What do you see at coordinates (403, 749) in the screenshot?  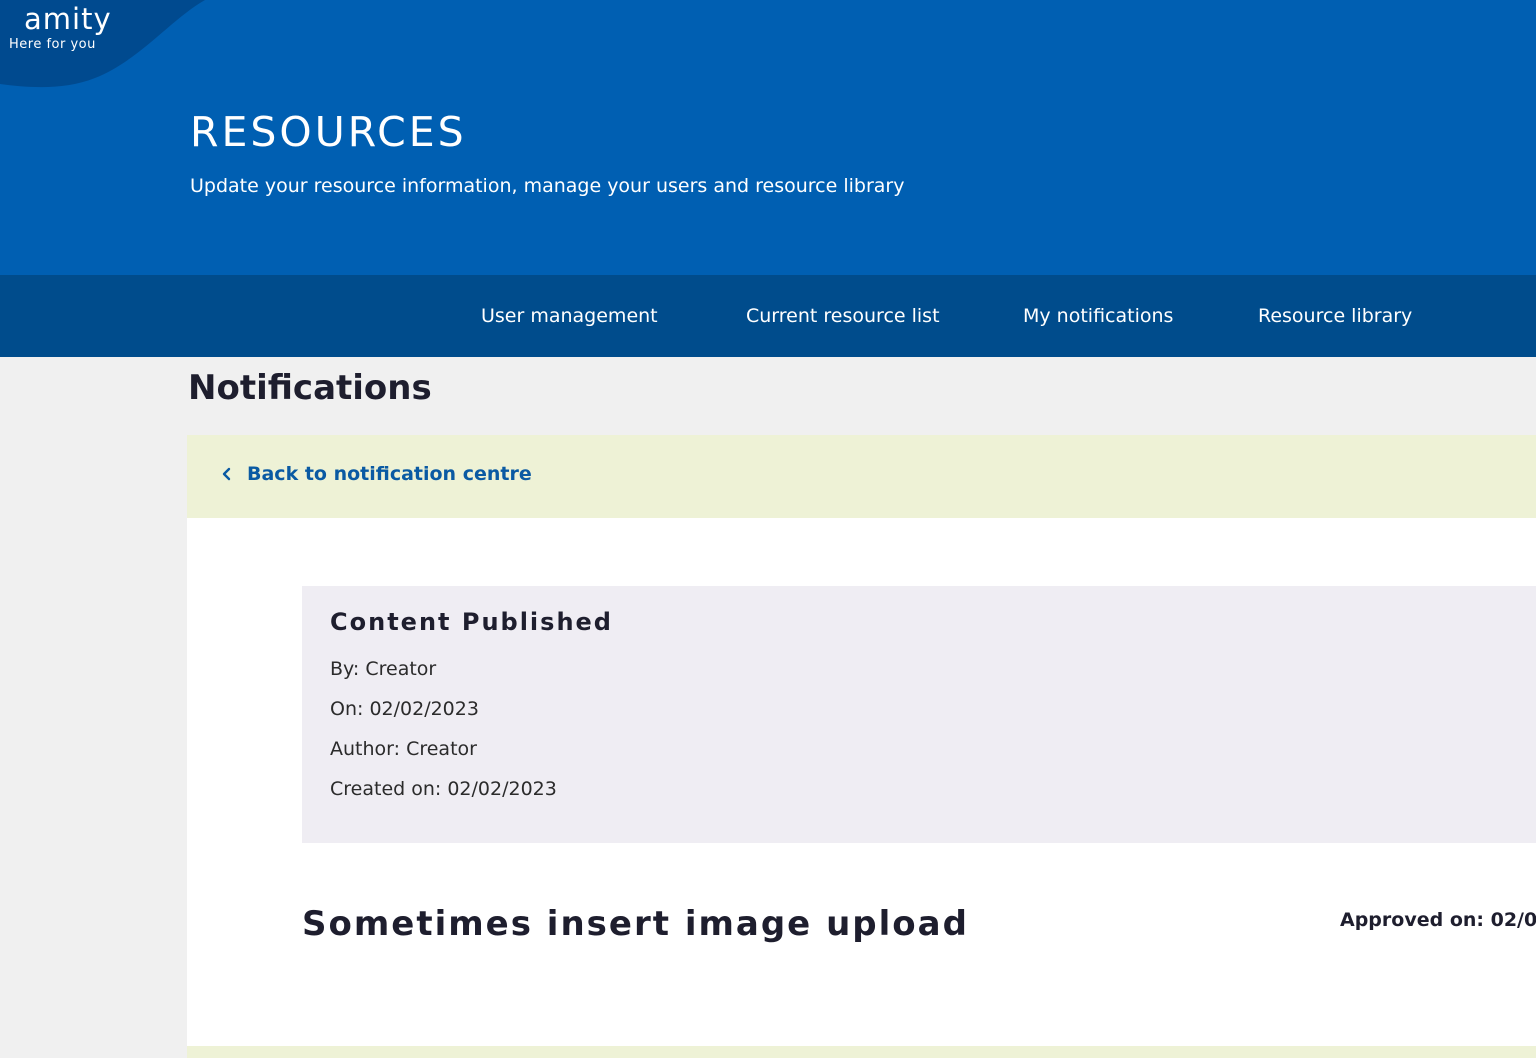 I see `notification-author: Author: Creator` at bounding box center [403, 749].